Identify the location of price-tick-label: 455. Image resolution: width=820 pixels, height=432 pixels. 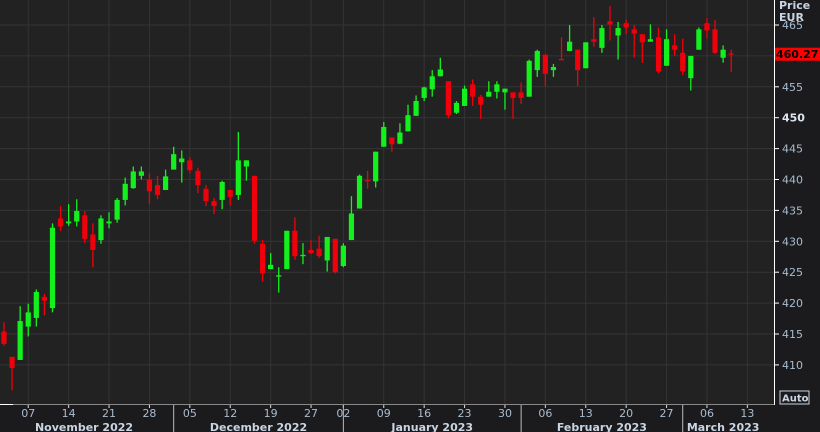
(792, 87).